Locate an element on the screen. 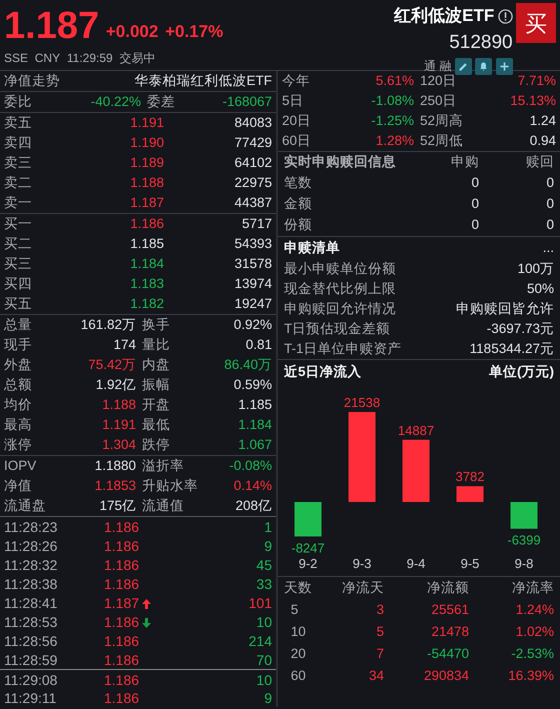 This screenshot has width=560, height=709. field-label: 现金替代比例上限 is located at coordinates (340, 289).